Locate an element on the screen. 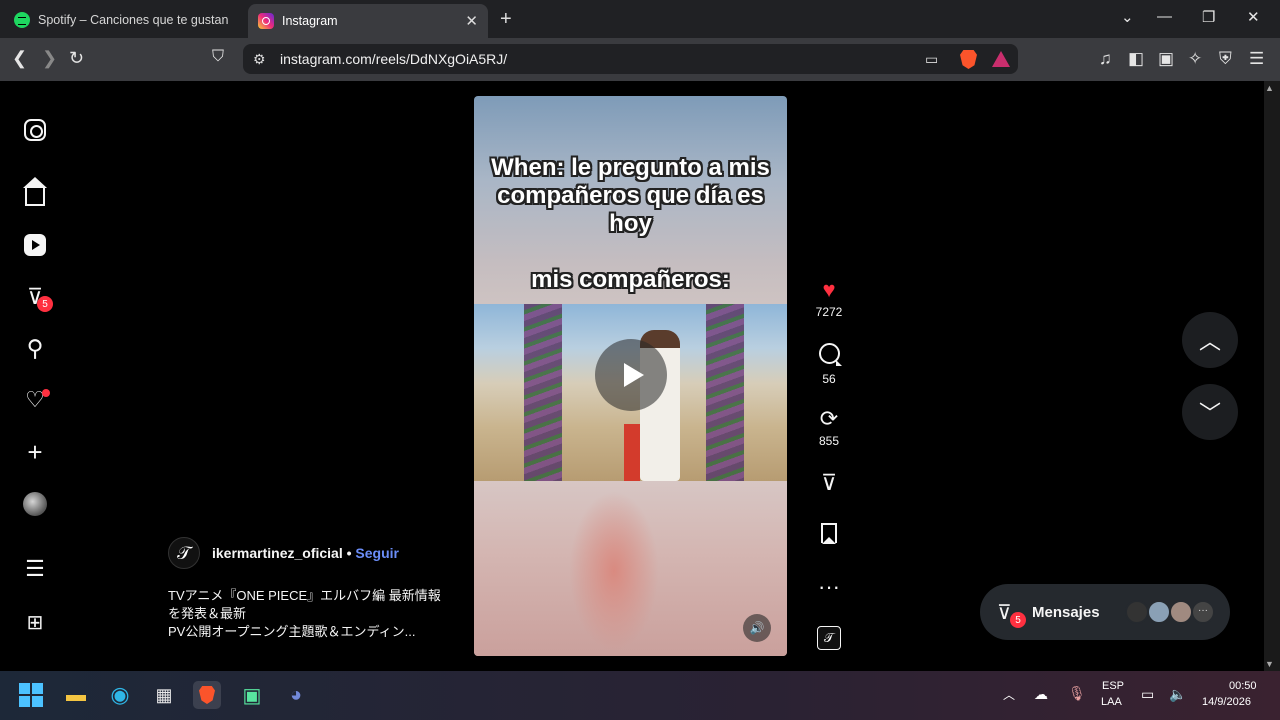  home-nav is located at coordinates (35, 191).